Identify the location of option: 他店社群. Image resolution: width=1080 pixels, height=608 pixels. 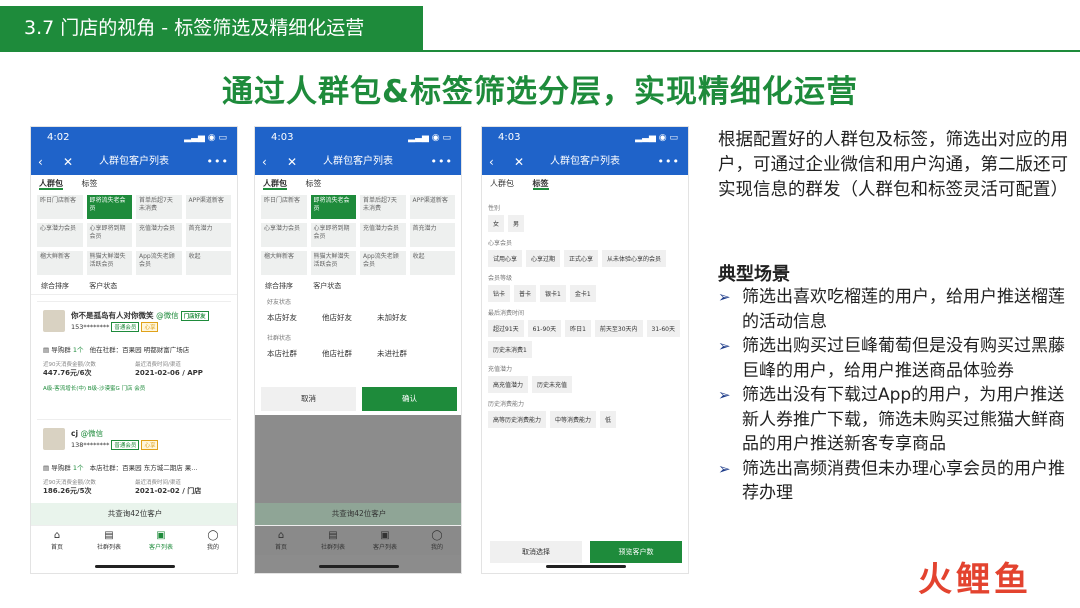
(349, 353).